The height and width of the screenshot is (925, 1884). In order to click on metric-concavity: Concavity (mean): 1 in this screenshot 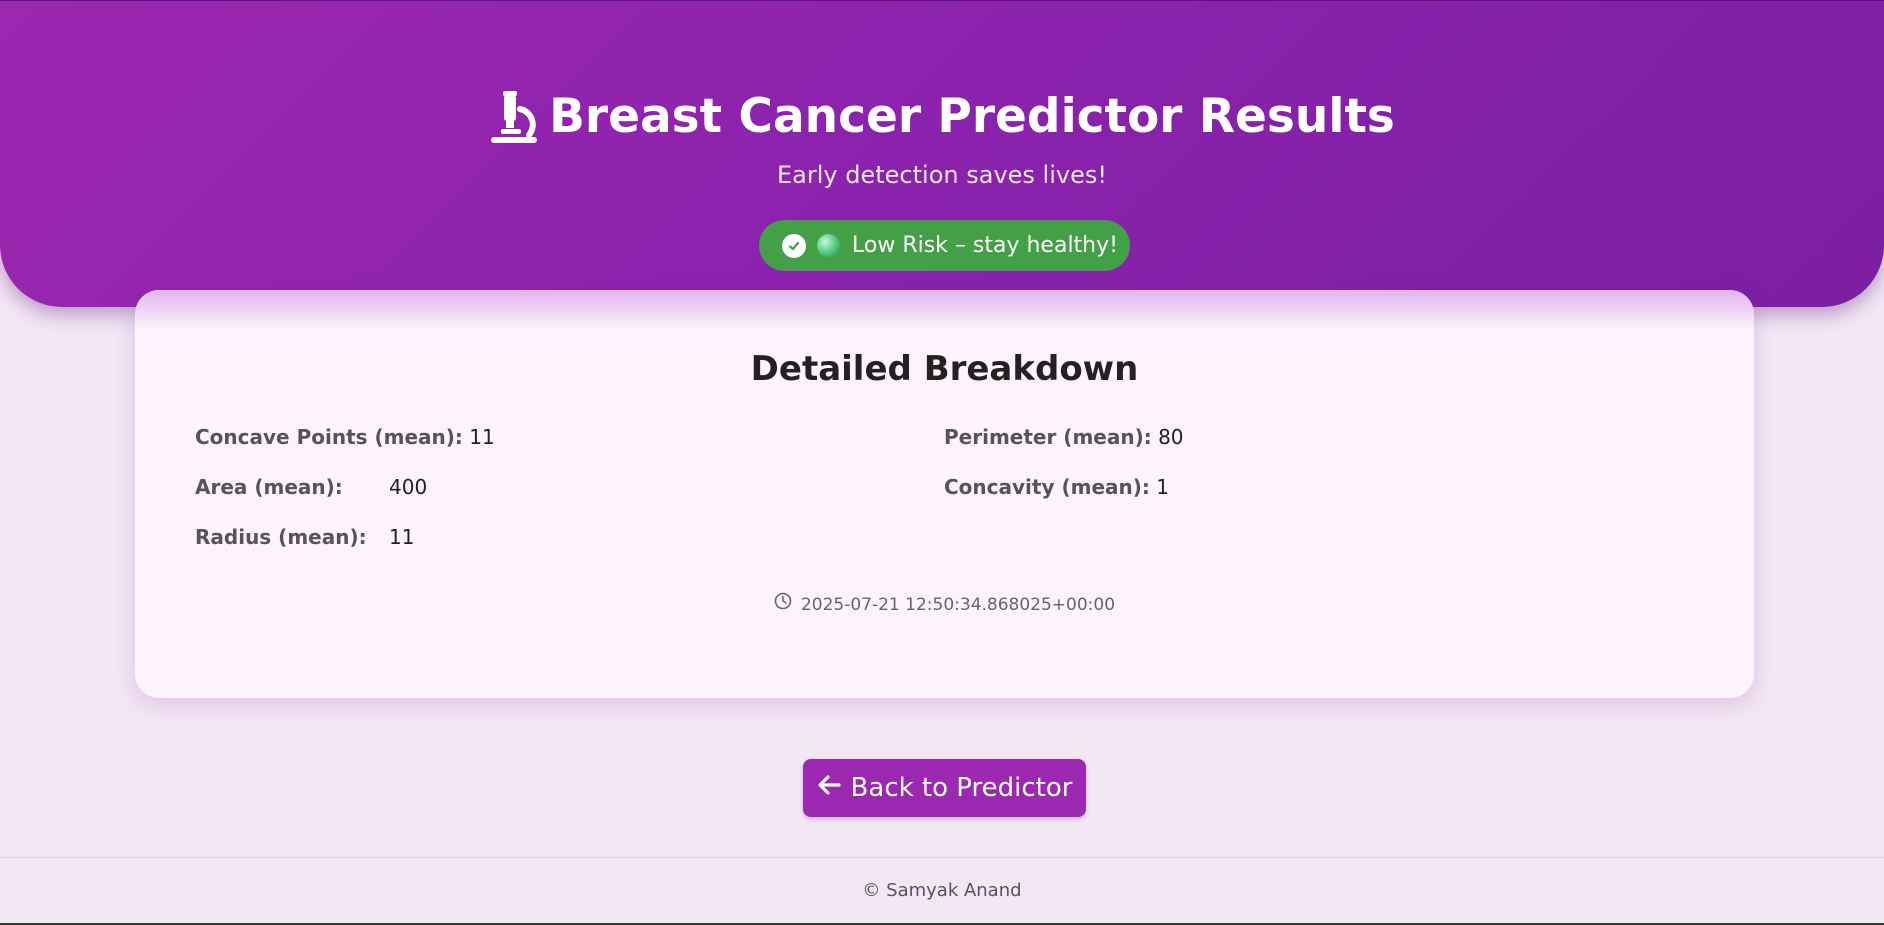, I will do `click(1056, 487)`.